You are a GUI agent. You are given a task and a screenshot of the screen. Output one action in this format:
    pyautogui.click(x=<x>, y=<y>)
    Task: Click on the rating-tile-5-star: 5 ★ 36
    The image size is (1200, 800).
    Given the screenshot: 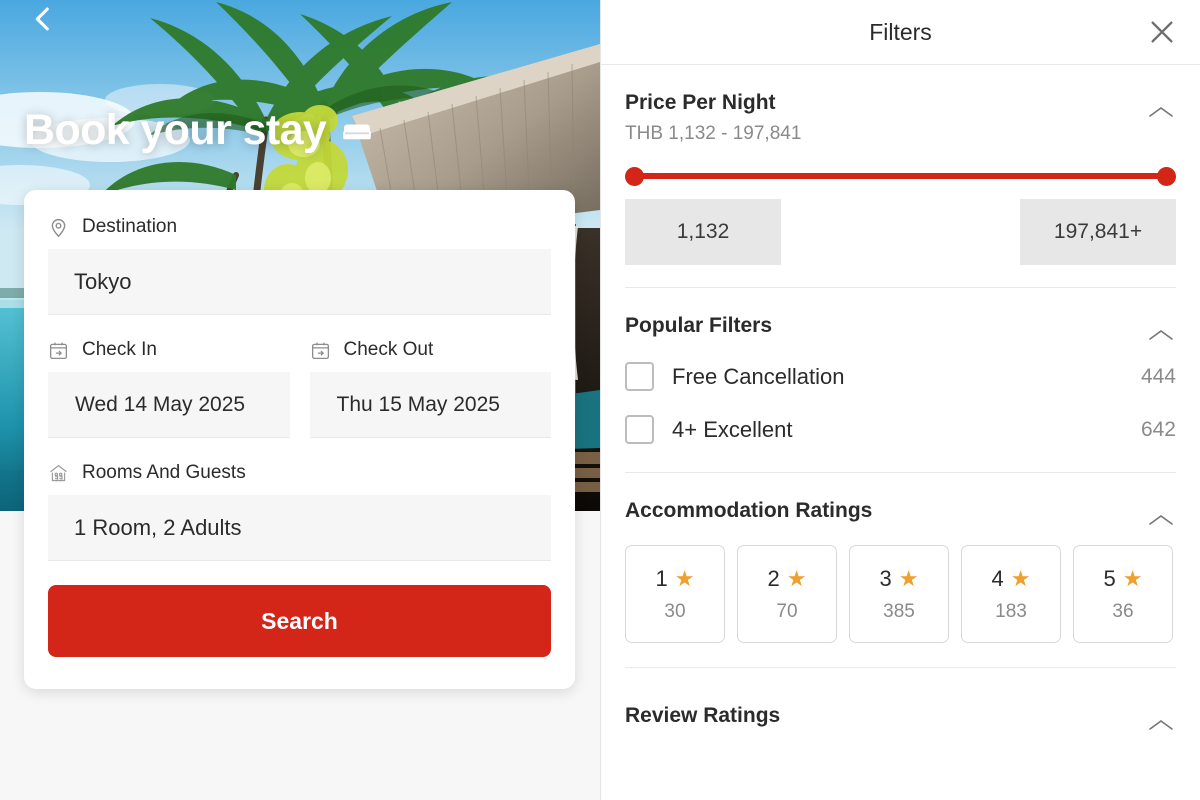 What is the action you would take?
    pyautogui.click(x=1123, y=594)
    